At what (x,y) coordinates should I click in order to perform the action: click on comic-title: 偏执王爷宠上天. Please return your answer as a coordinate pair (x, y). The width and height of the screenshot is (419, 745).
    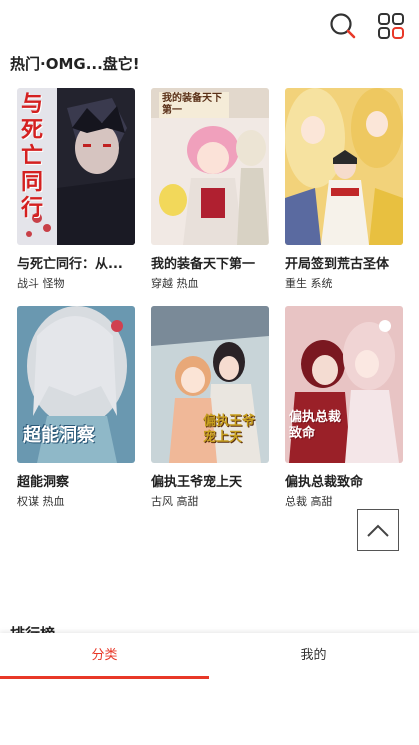
    Looking at the image, I should click on (197, 482).